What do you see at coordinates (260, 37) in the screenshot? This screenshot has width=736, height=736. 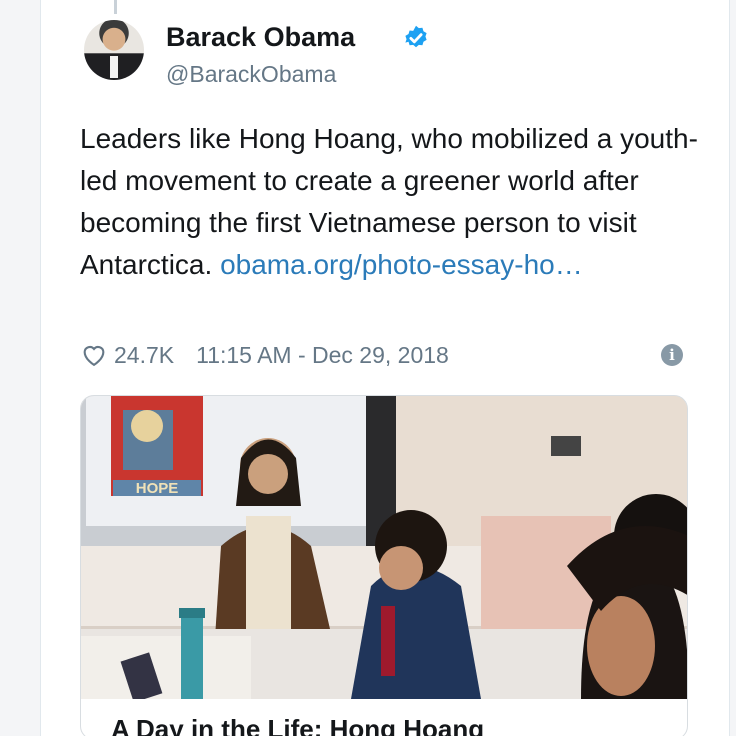 I see `author-name: Barack Obama` at bounding box center [260, 37].